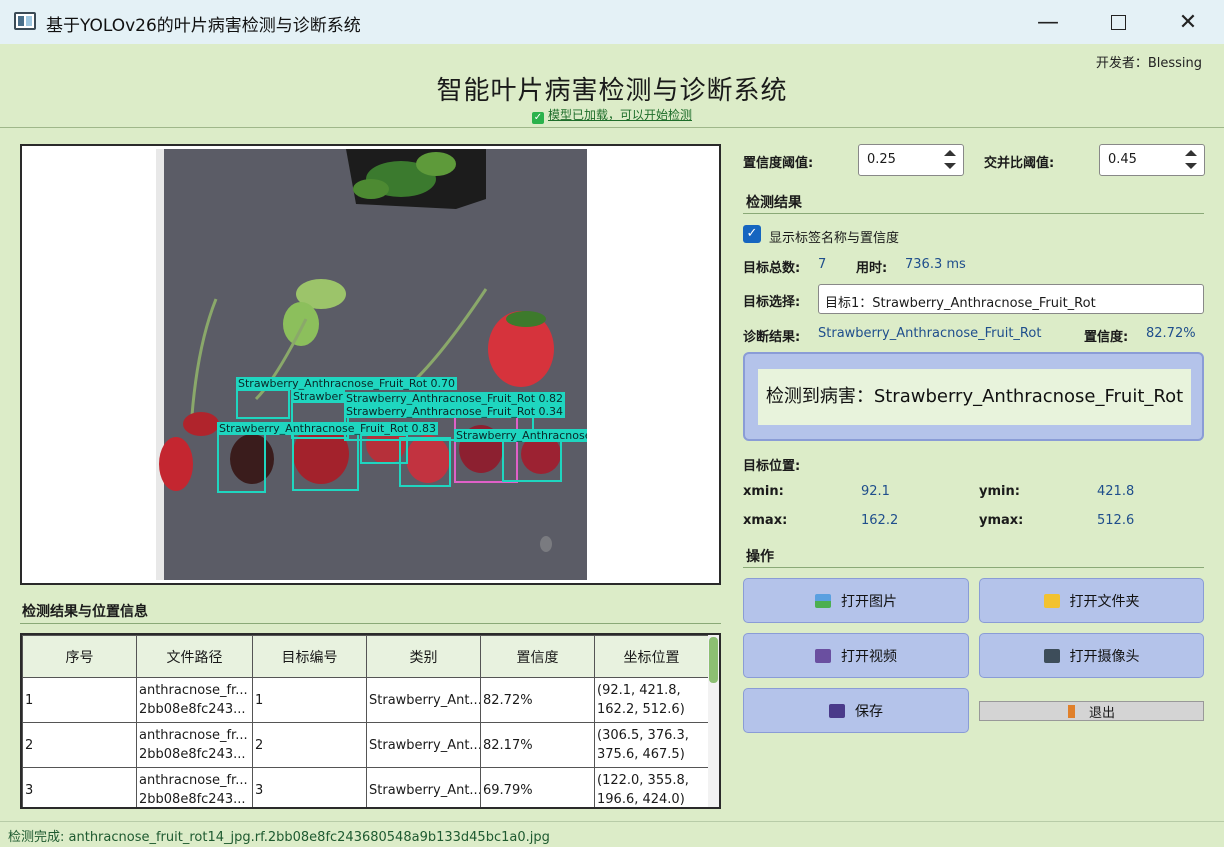 The height and width of the screenshot is (847, 1224). What do you see at coordinates (651, 745) in the screenshot?
I see `cell-coords: (306.5, 376.3, 375.6, 467.5)` at bounding box center [651, 745].